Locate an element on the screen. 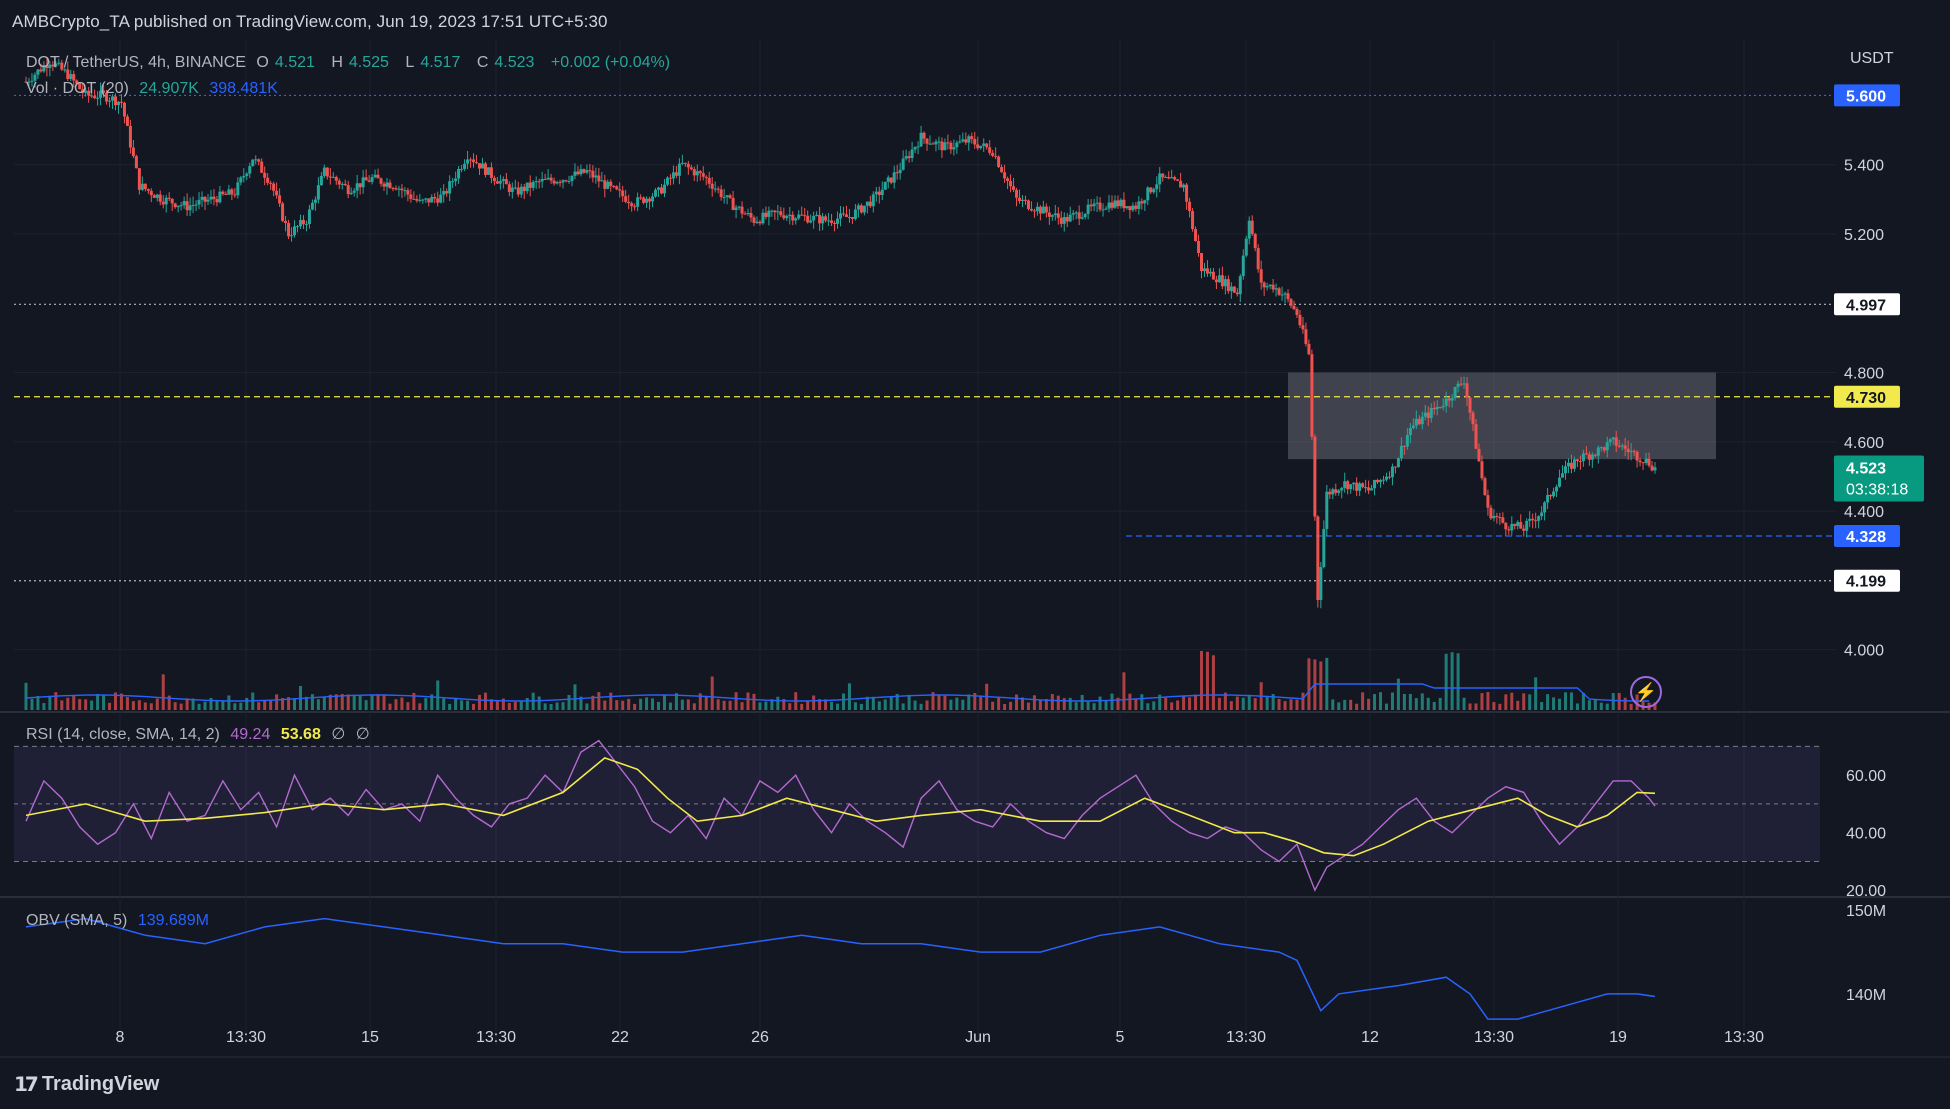 The height and width of the screenshot is (1109, 1950). time-tick-label: 5 is located at coordinates (1120, 1037).